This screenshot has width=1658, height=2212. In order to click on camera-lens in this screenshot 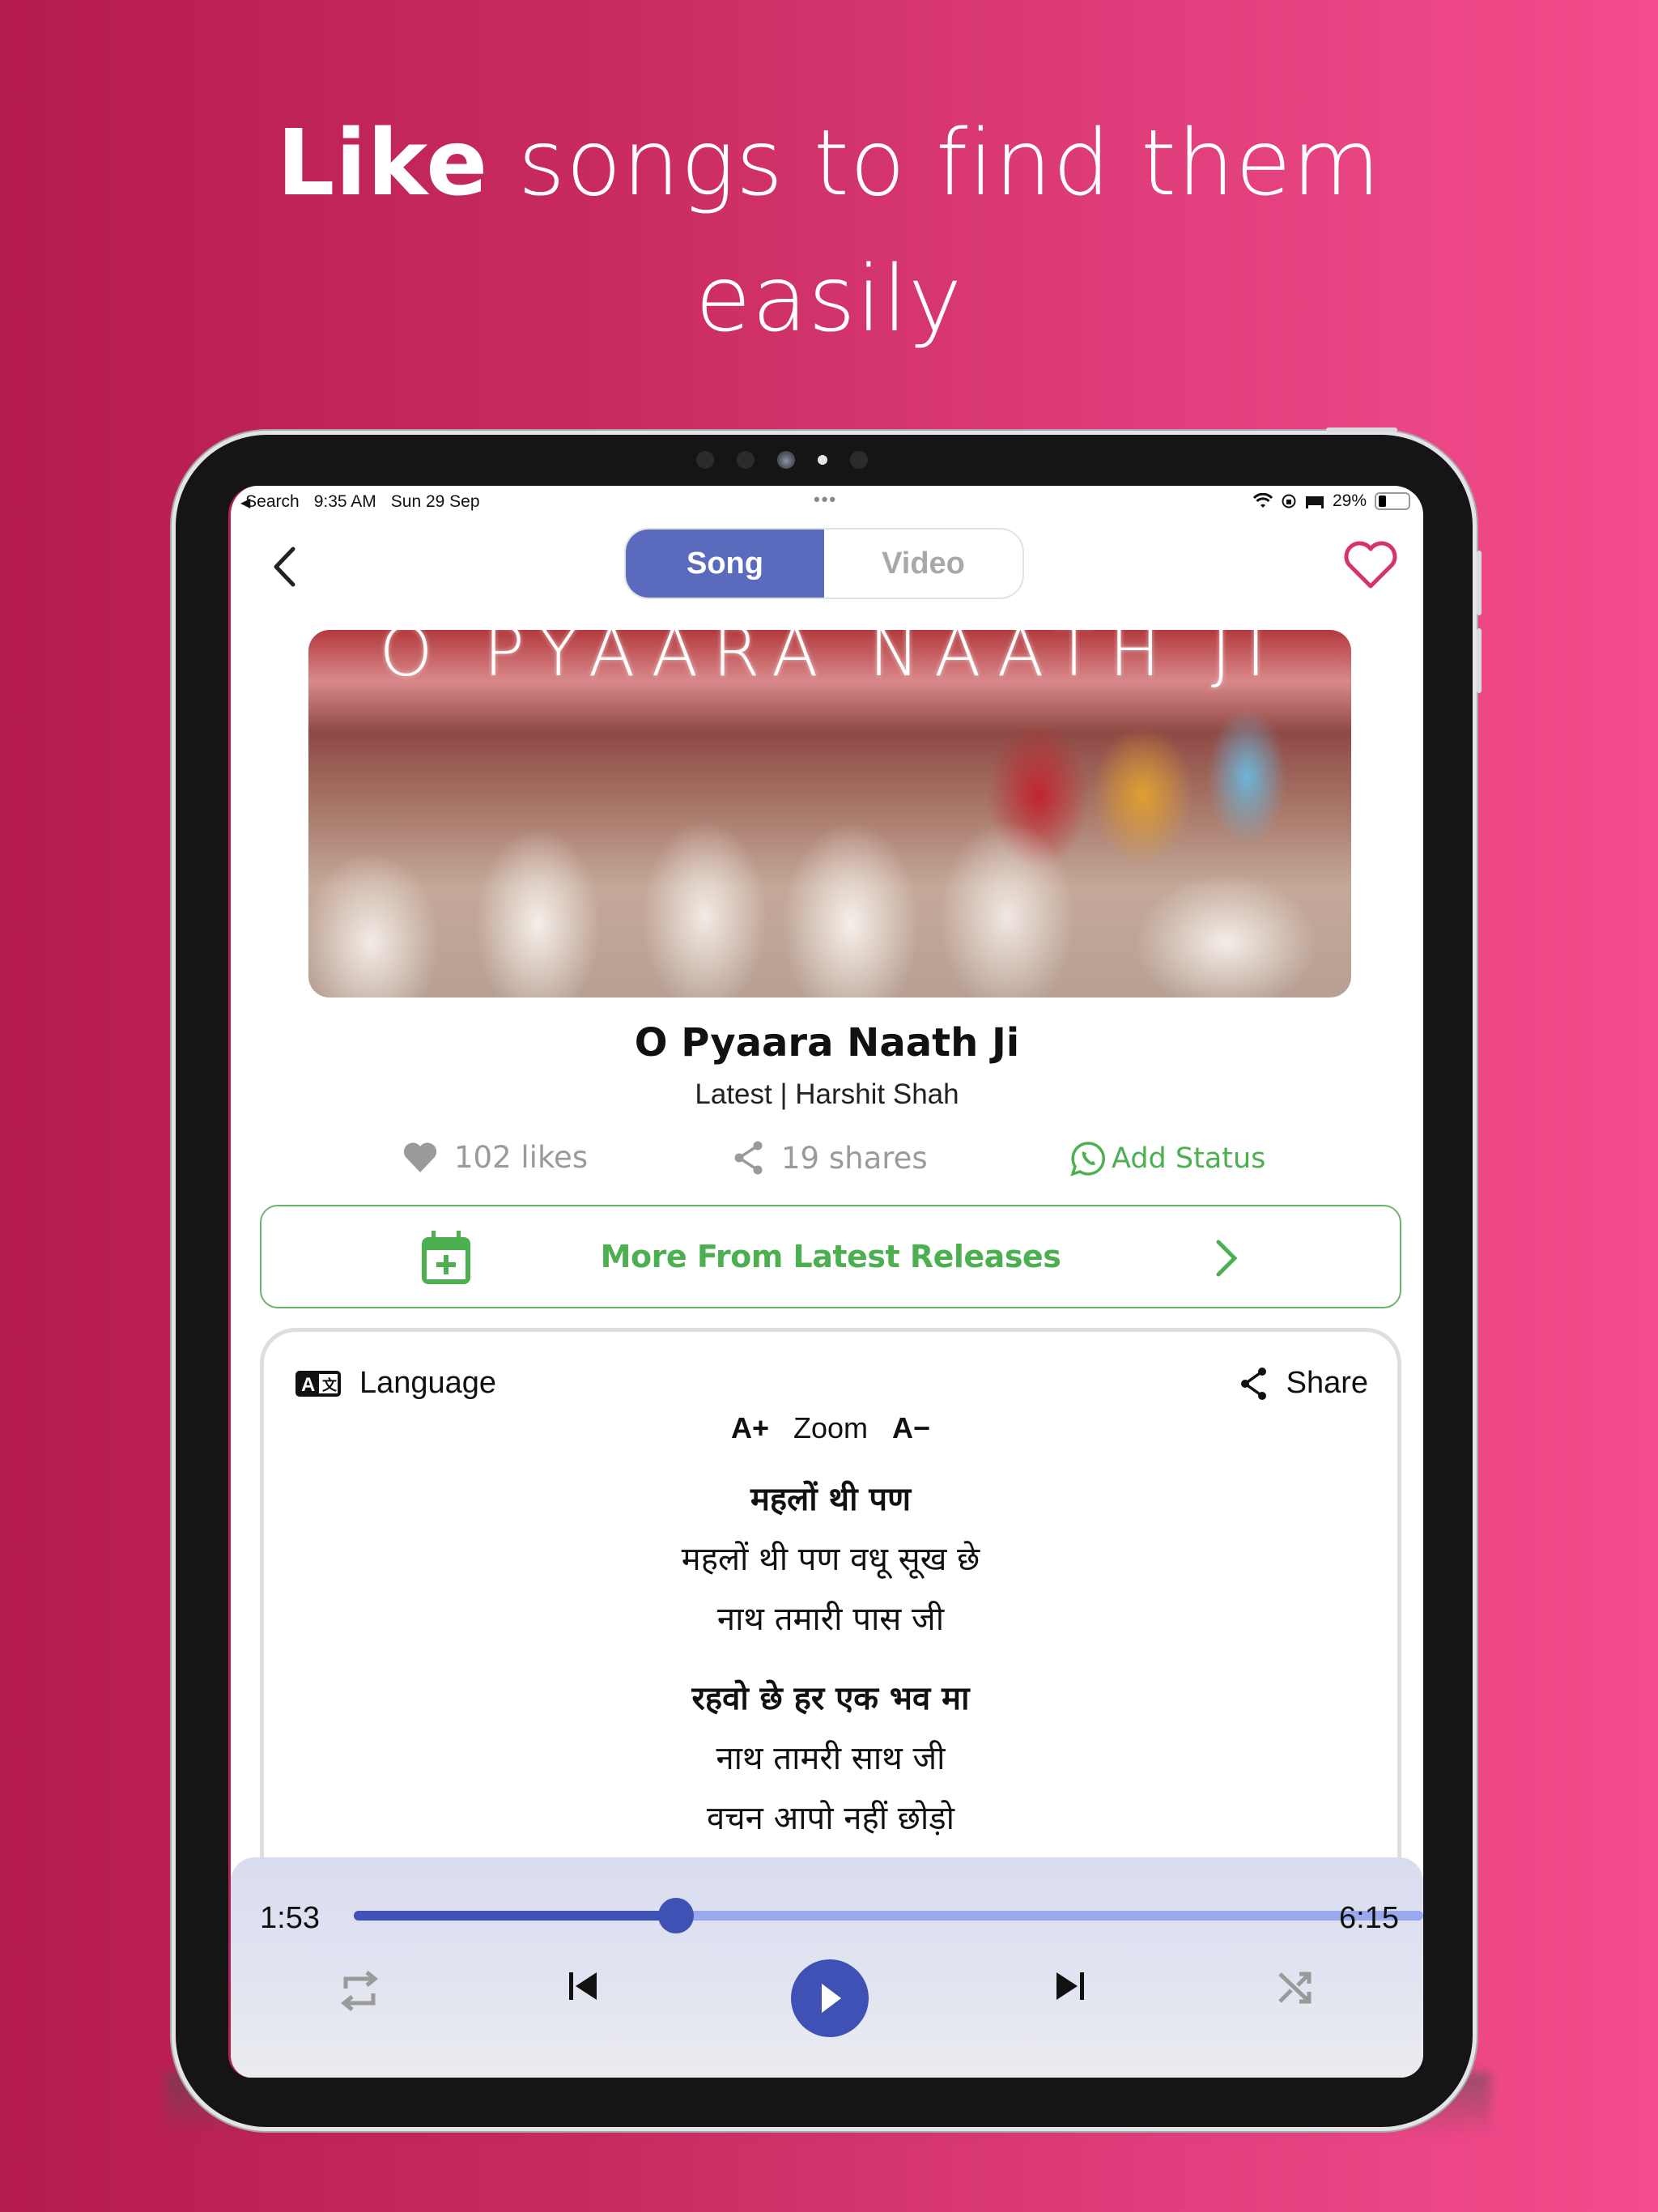, I will do `click(786, 460)`.